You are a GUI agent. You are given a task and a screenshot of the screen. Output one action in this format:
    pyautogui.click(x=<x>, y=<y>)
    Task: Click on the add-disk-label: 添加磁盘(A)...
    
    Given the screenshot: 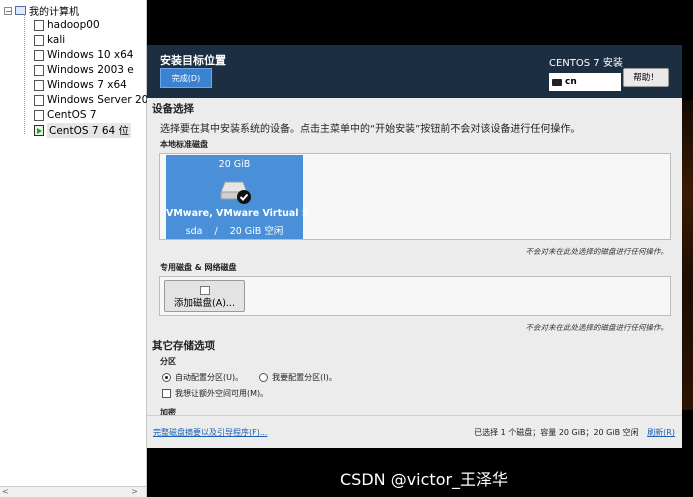 What is the action you would take?
    pyautogui.click(x=204, y=303)
    